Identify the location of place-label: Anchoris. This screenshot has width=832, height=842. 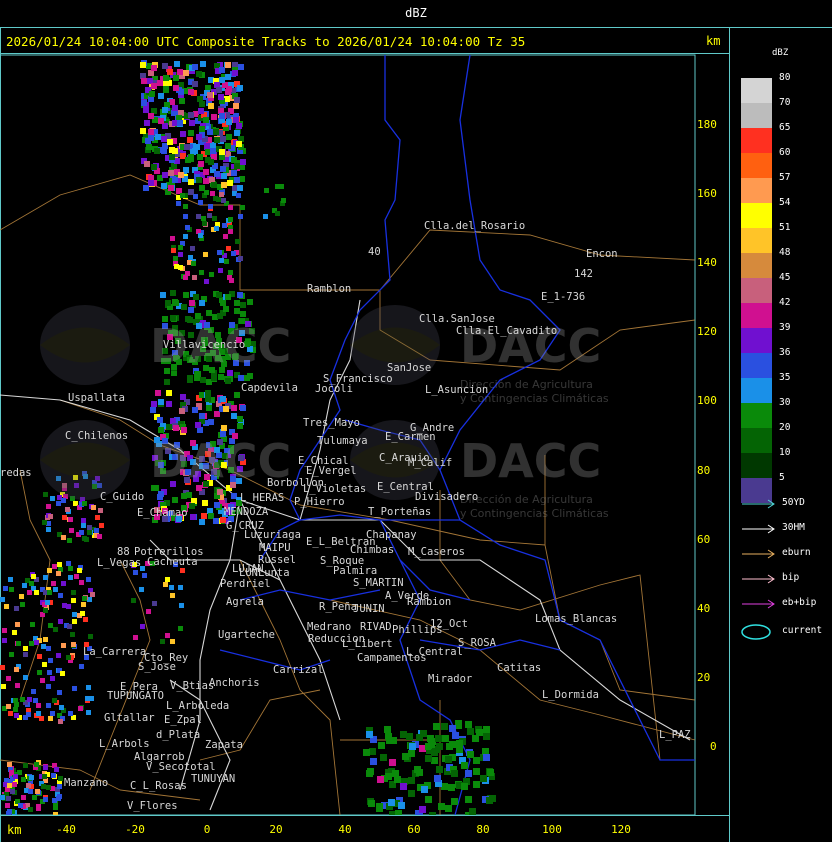
(234, 683).